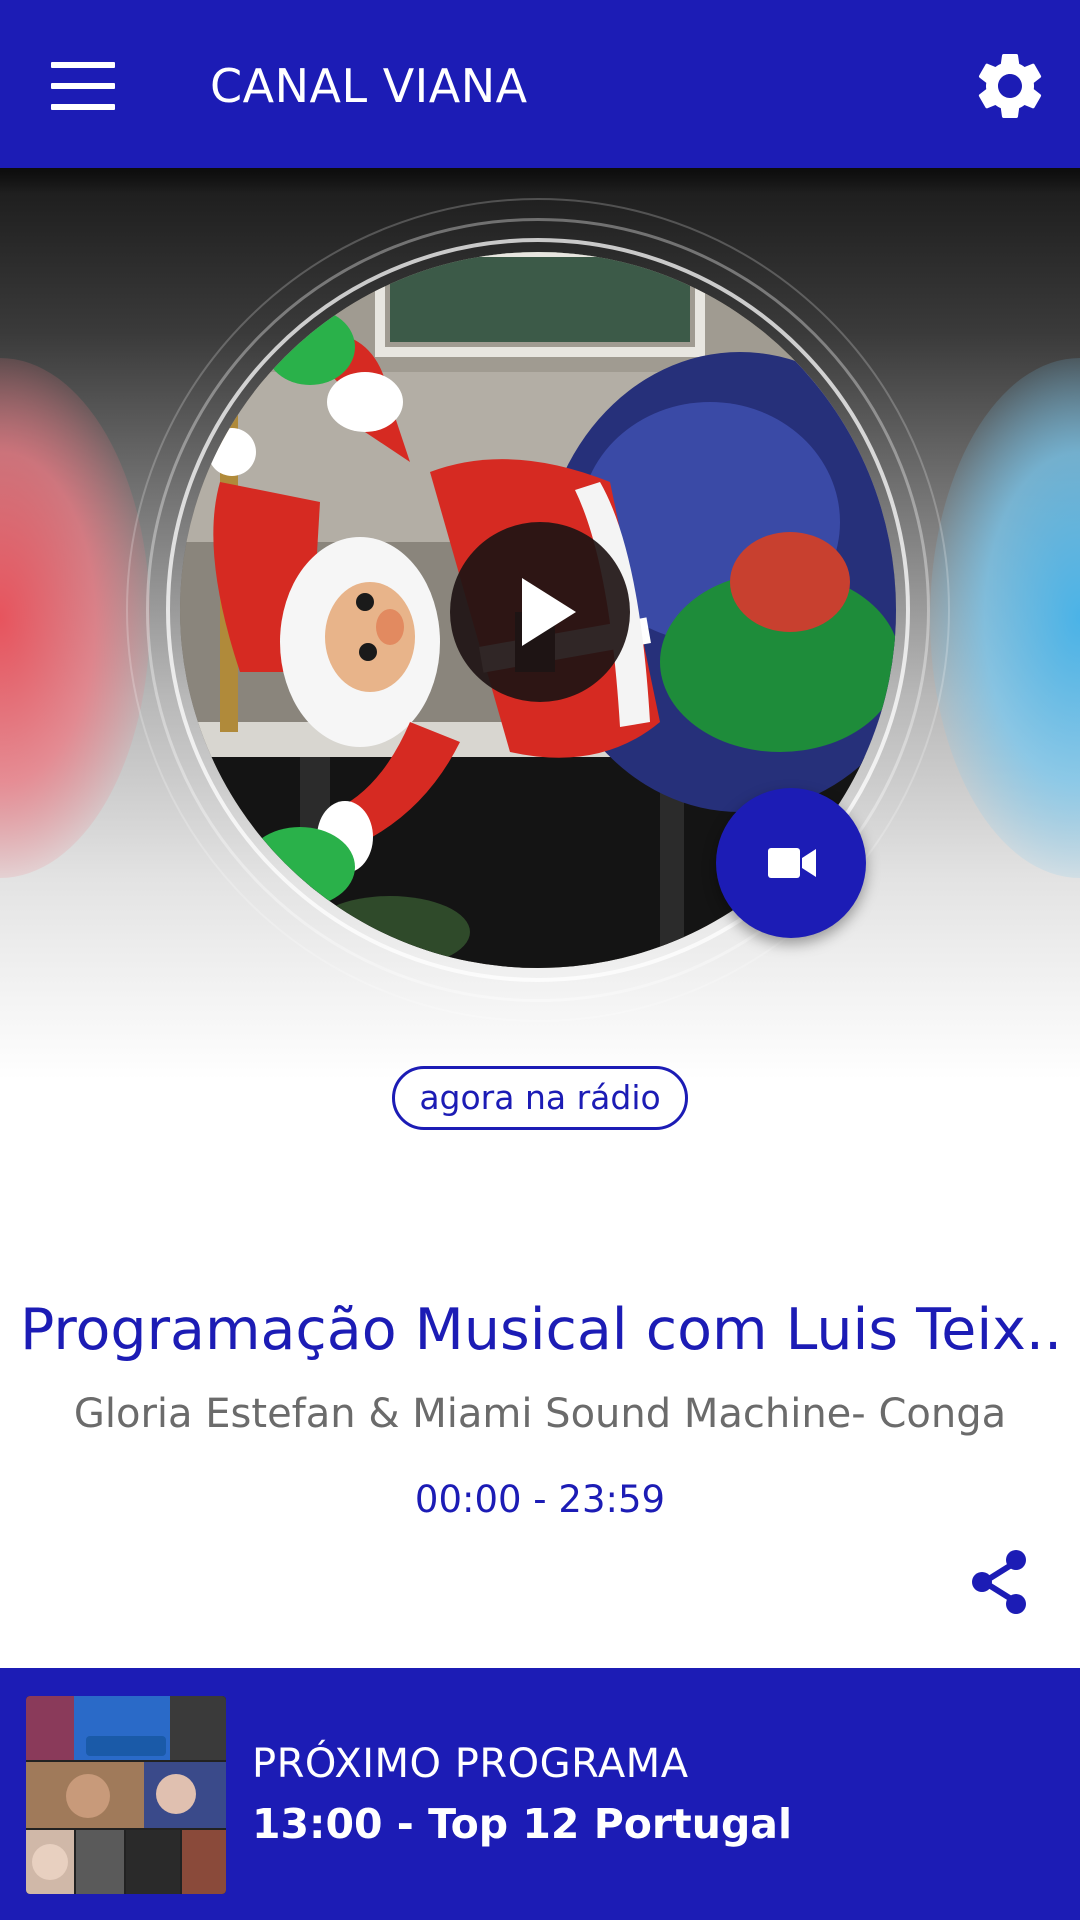  Describe the element at coordinates (1010, 86) in the screenshot. I see `gear-icon` at that location.